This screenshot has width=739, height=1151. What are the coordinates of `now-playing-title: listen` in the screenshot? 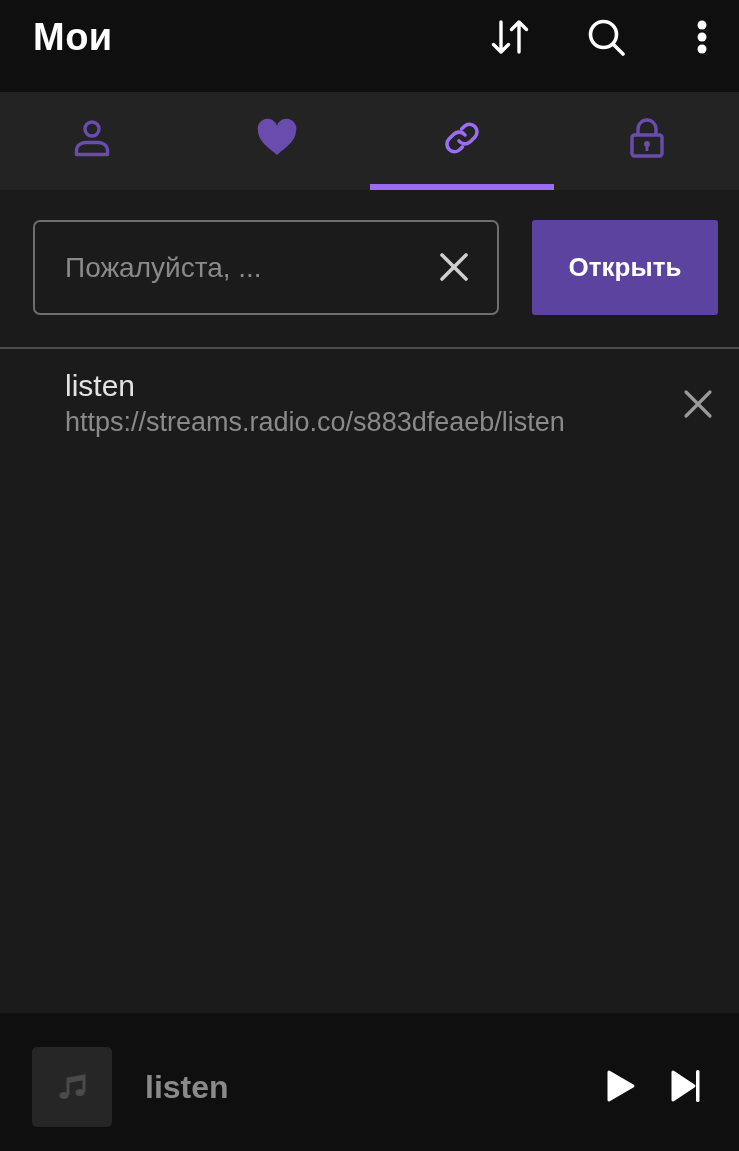 It's located at (187, 1087).